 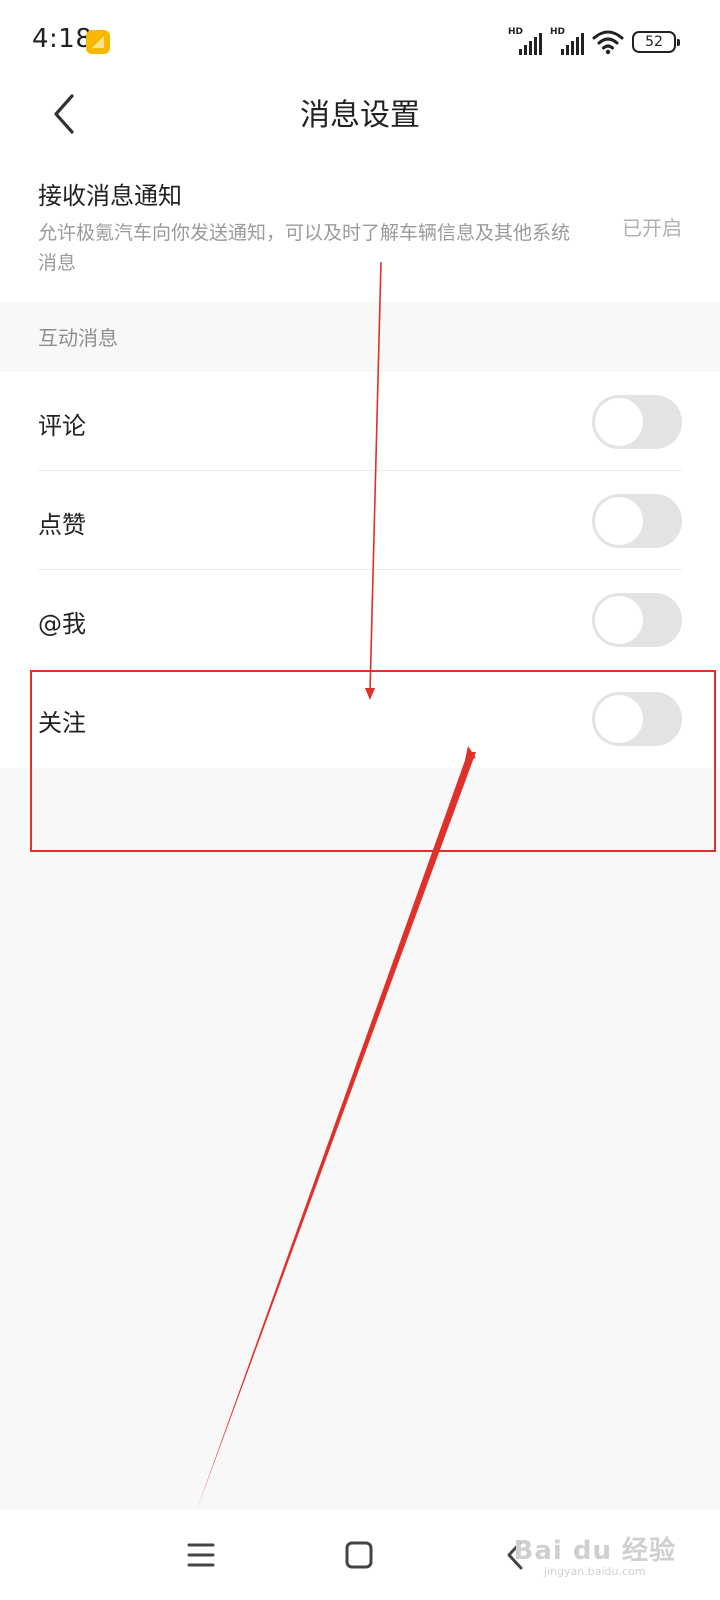 What do you see at coordinates (62, 624) in the screenshot?
I see `mention-label: @我` at bounding box center [62, 624].